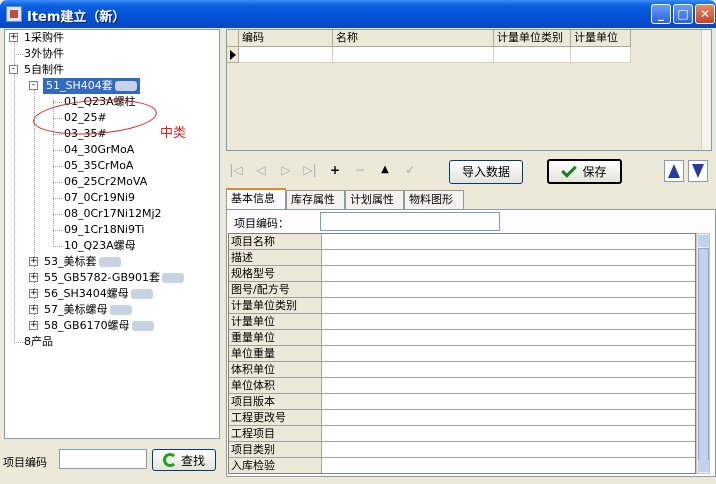 This screenshot has width=716, height=484. What do you see at coordinates (674, 171) in the screenshot?
I see `arrow-up-icon` at bounding box center [674, 171].